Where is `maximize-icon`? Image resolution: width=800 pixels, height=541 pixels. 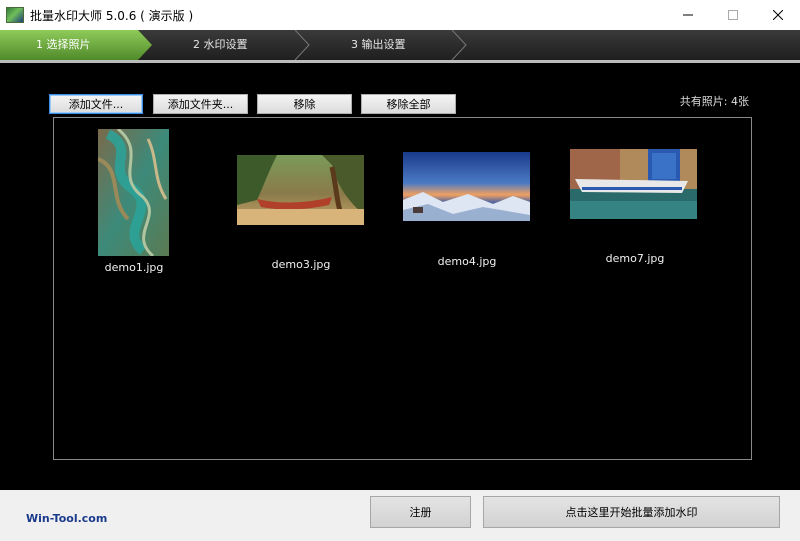 maximize-icon is located at coordinates (732, 15).